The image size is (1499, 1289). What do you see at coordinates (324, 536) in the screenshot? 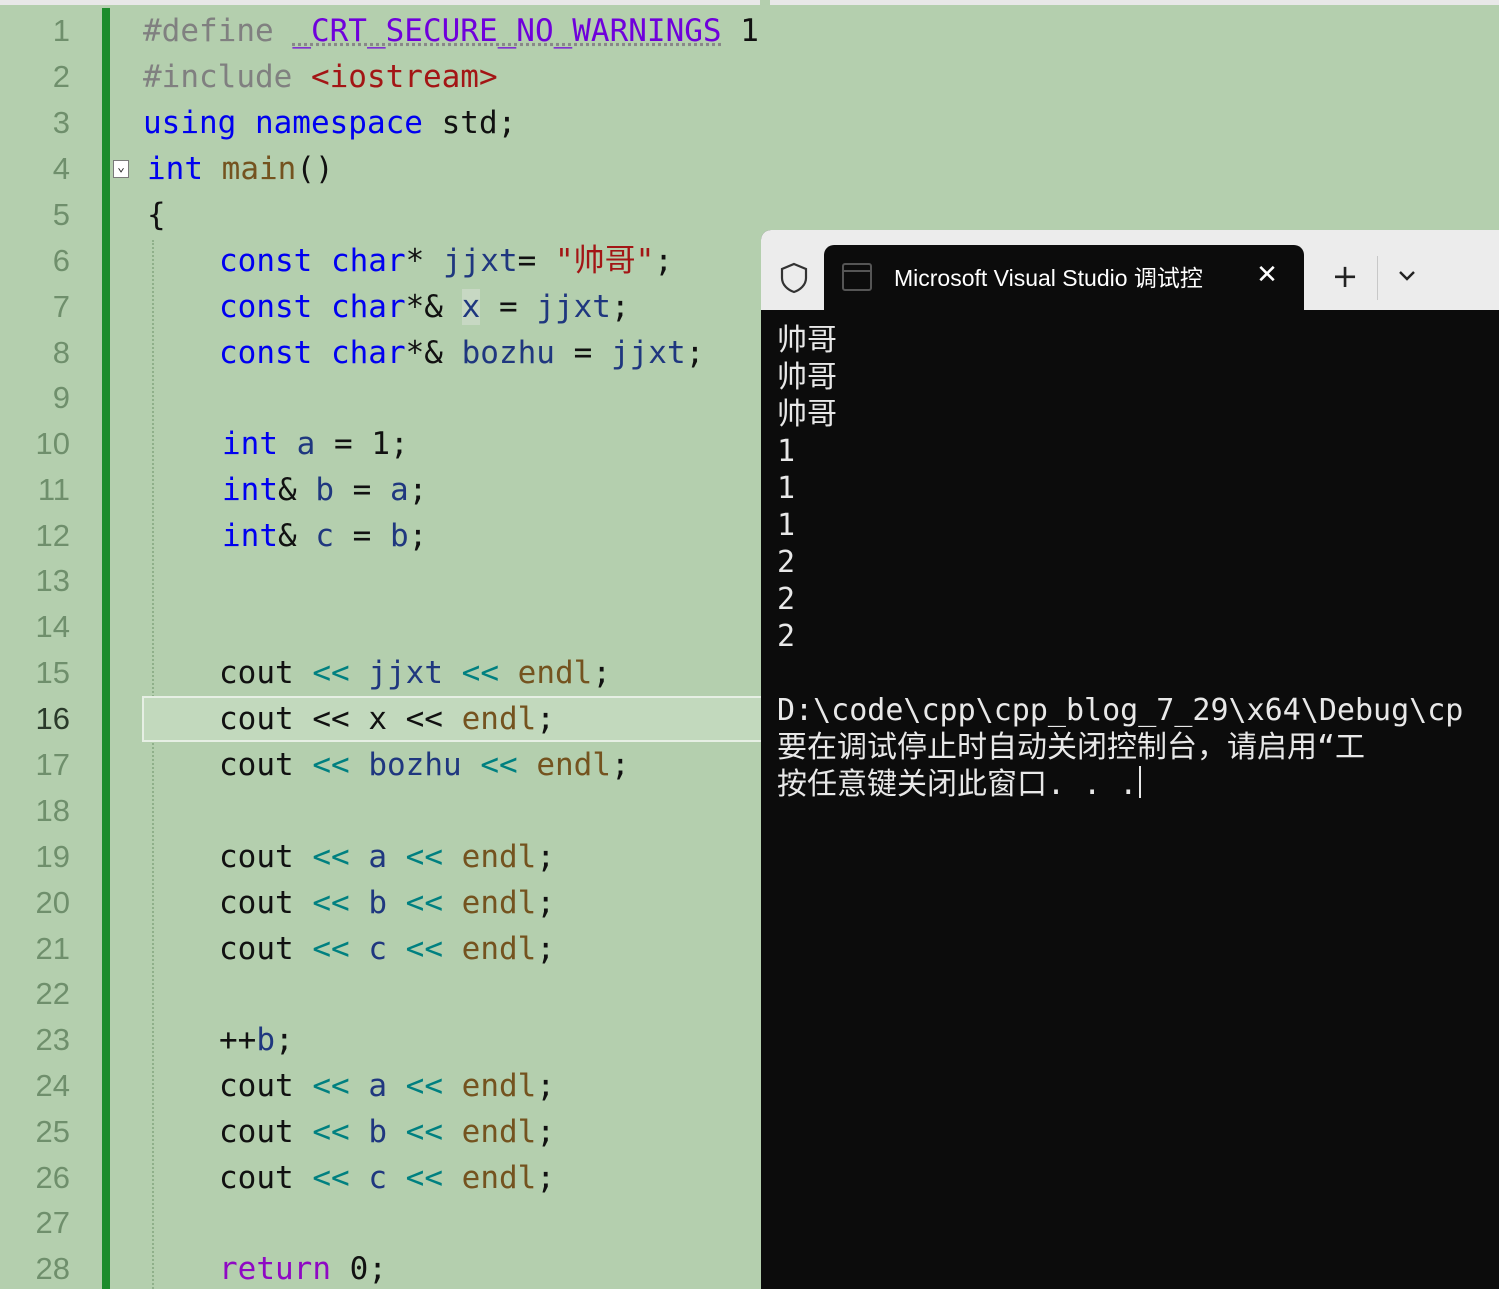
I see `code-line-12: int& c = b;` at bounding box center [324, 536].